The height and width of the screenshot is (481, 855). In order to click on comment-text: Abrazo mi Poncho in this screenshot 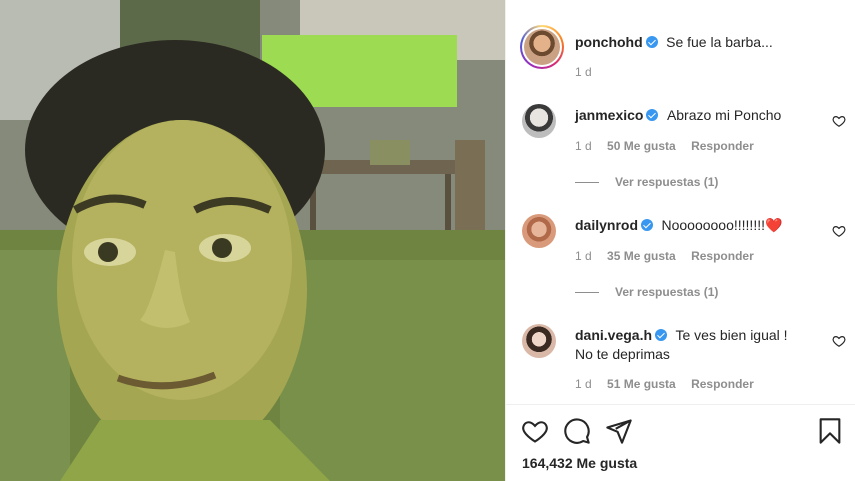, I will do `click(724, 115)`.